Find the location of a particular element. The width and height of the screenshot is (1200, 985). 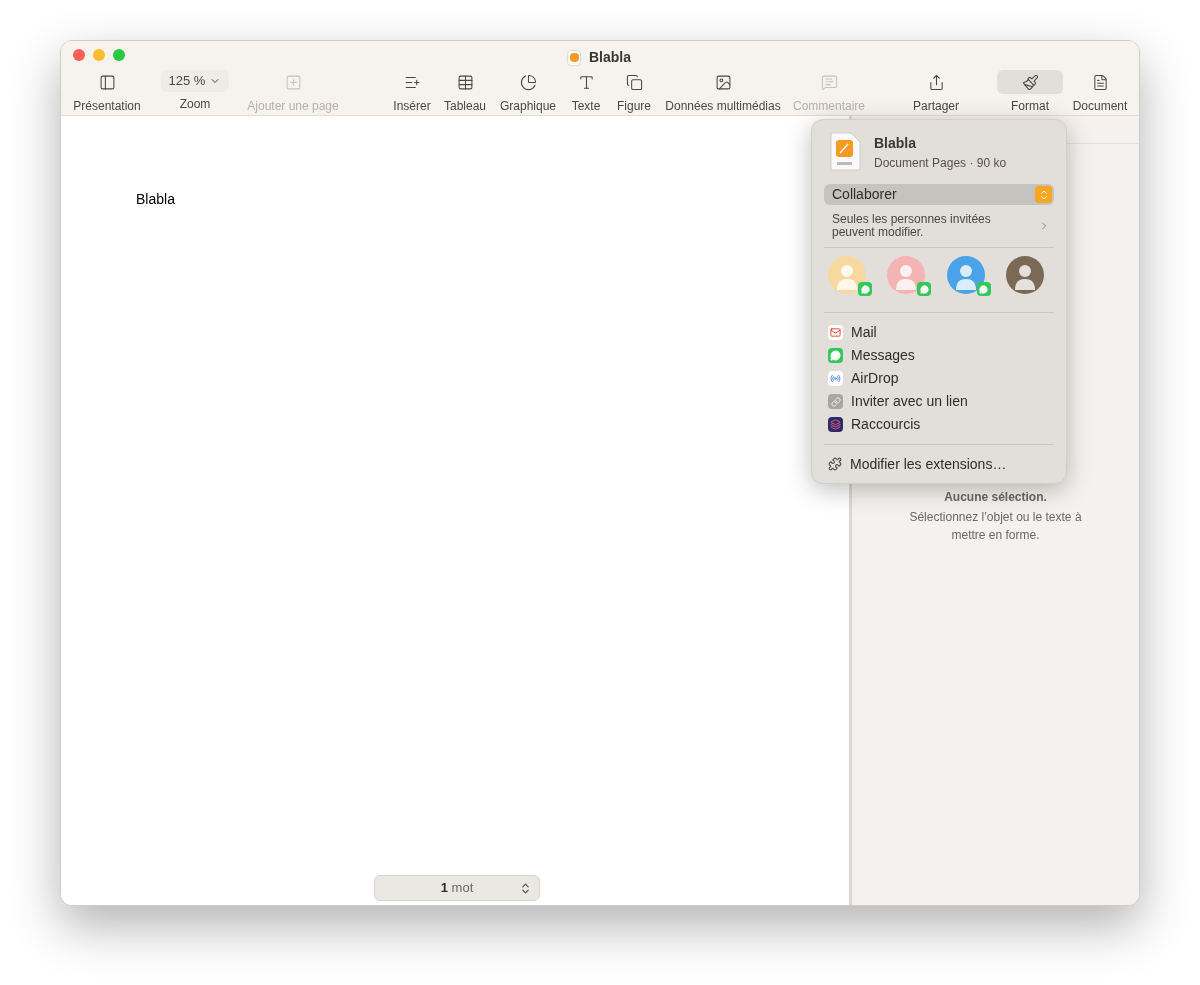

share-option: AirDrop is located at coordinates (939, 378).